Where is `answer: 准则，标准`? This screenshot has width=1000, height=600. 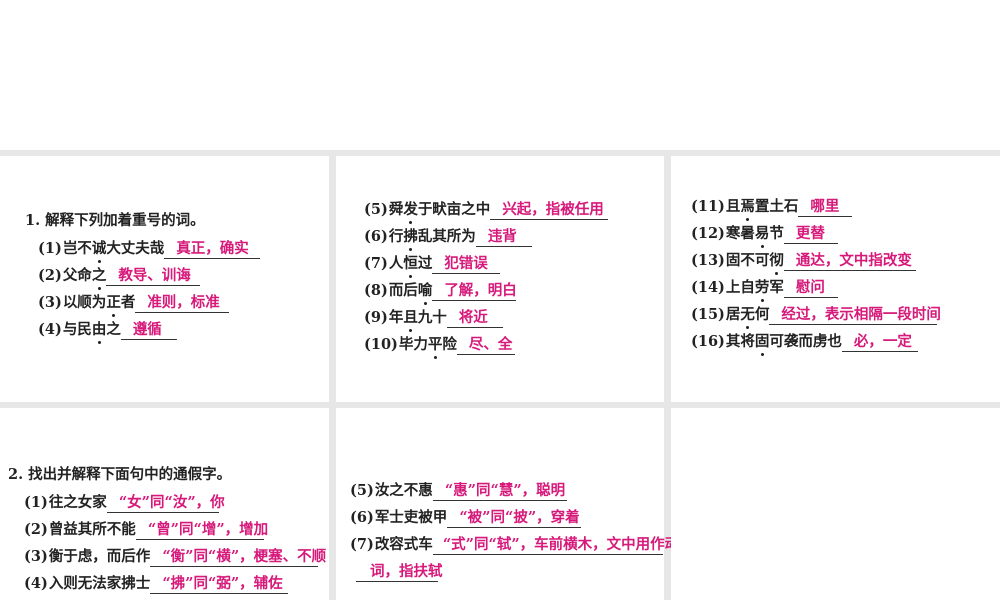
answer: 准则，标准 is located at coordinates (182, 303).